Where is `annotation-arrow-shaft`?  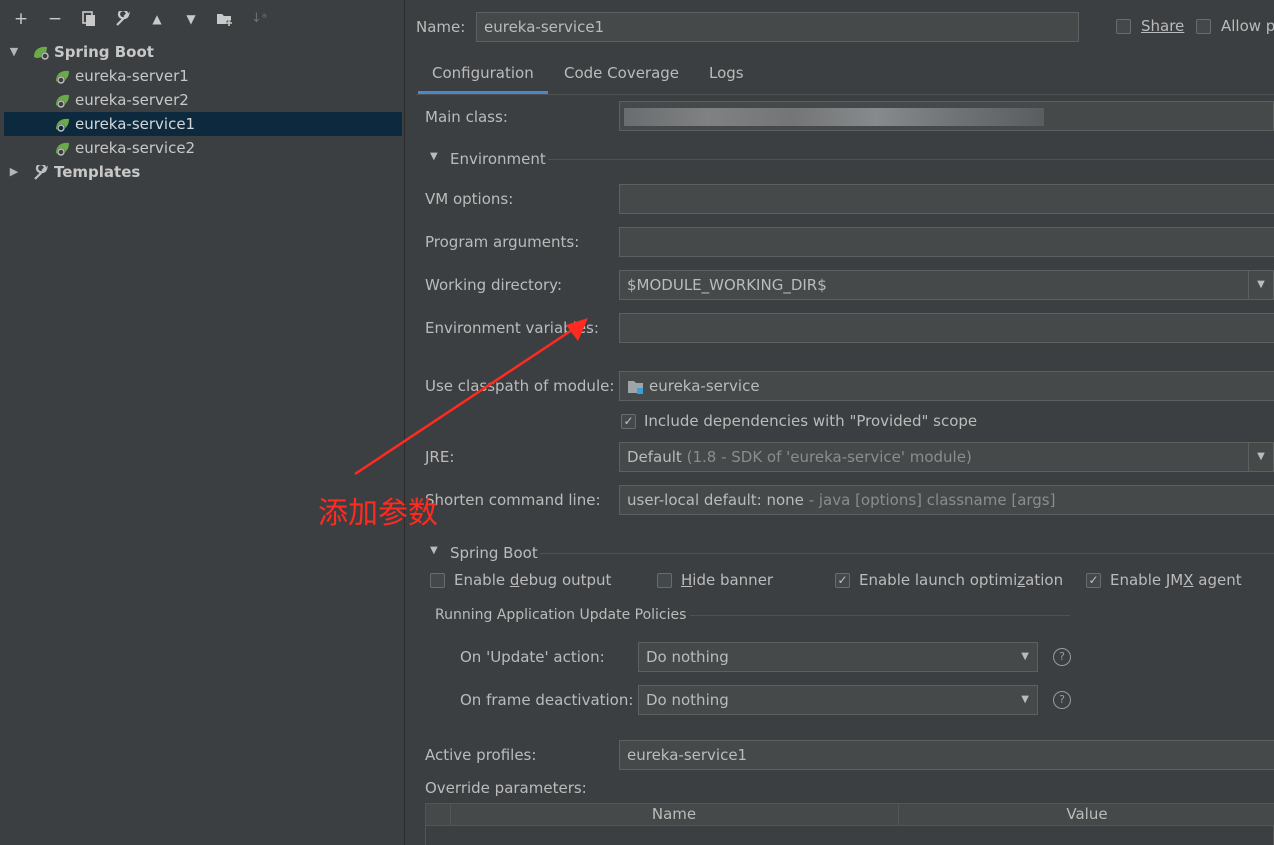 annotation-arrow-shaft is located at coordinates (463, 402).